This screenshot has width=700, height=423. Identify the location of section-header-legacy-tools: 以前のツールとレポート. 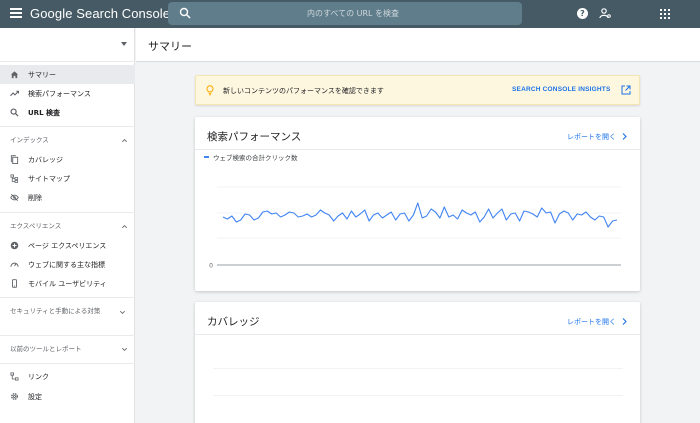
(70, 349).